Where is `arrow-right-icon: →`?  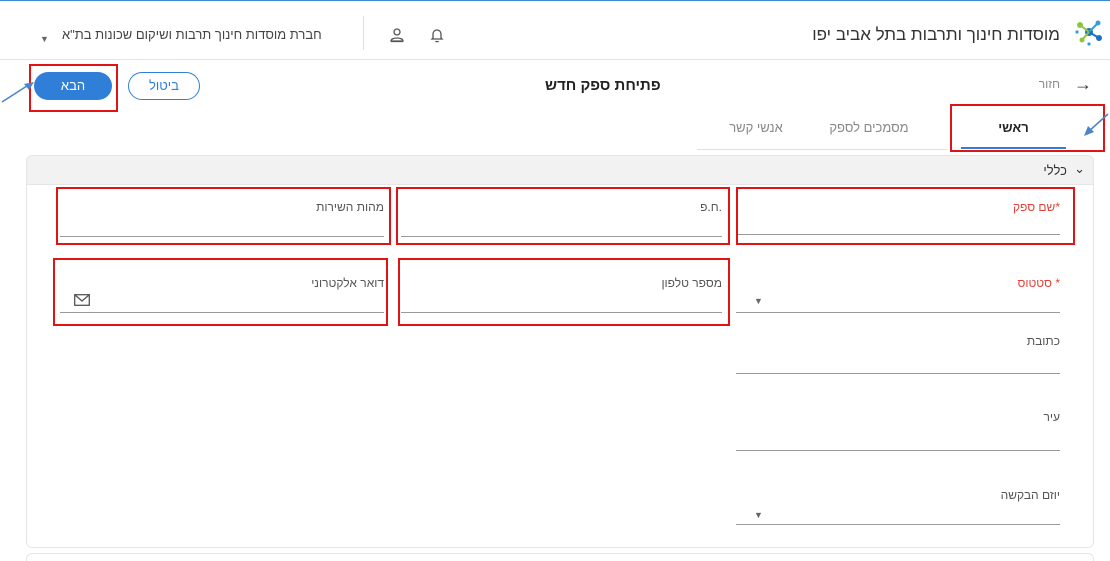
arrow-right-icon: → is located at coordinates (1083, 84).